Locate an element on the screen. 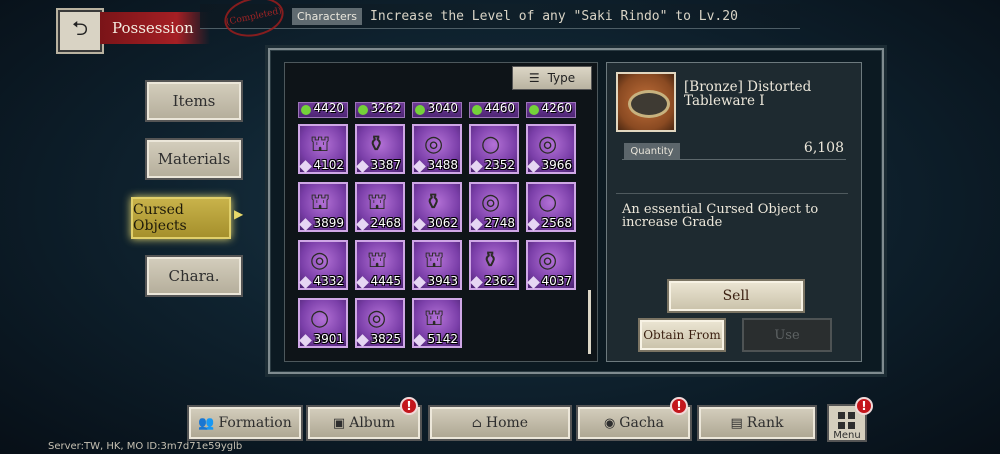  partial-item-tile: 4420 is located at coordinates (323, 110).